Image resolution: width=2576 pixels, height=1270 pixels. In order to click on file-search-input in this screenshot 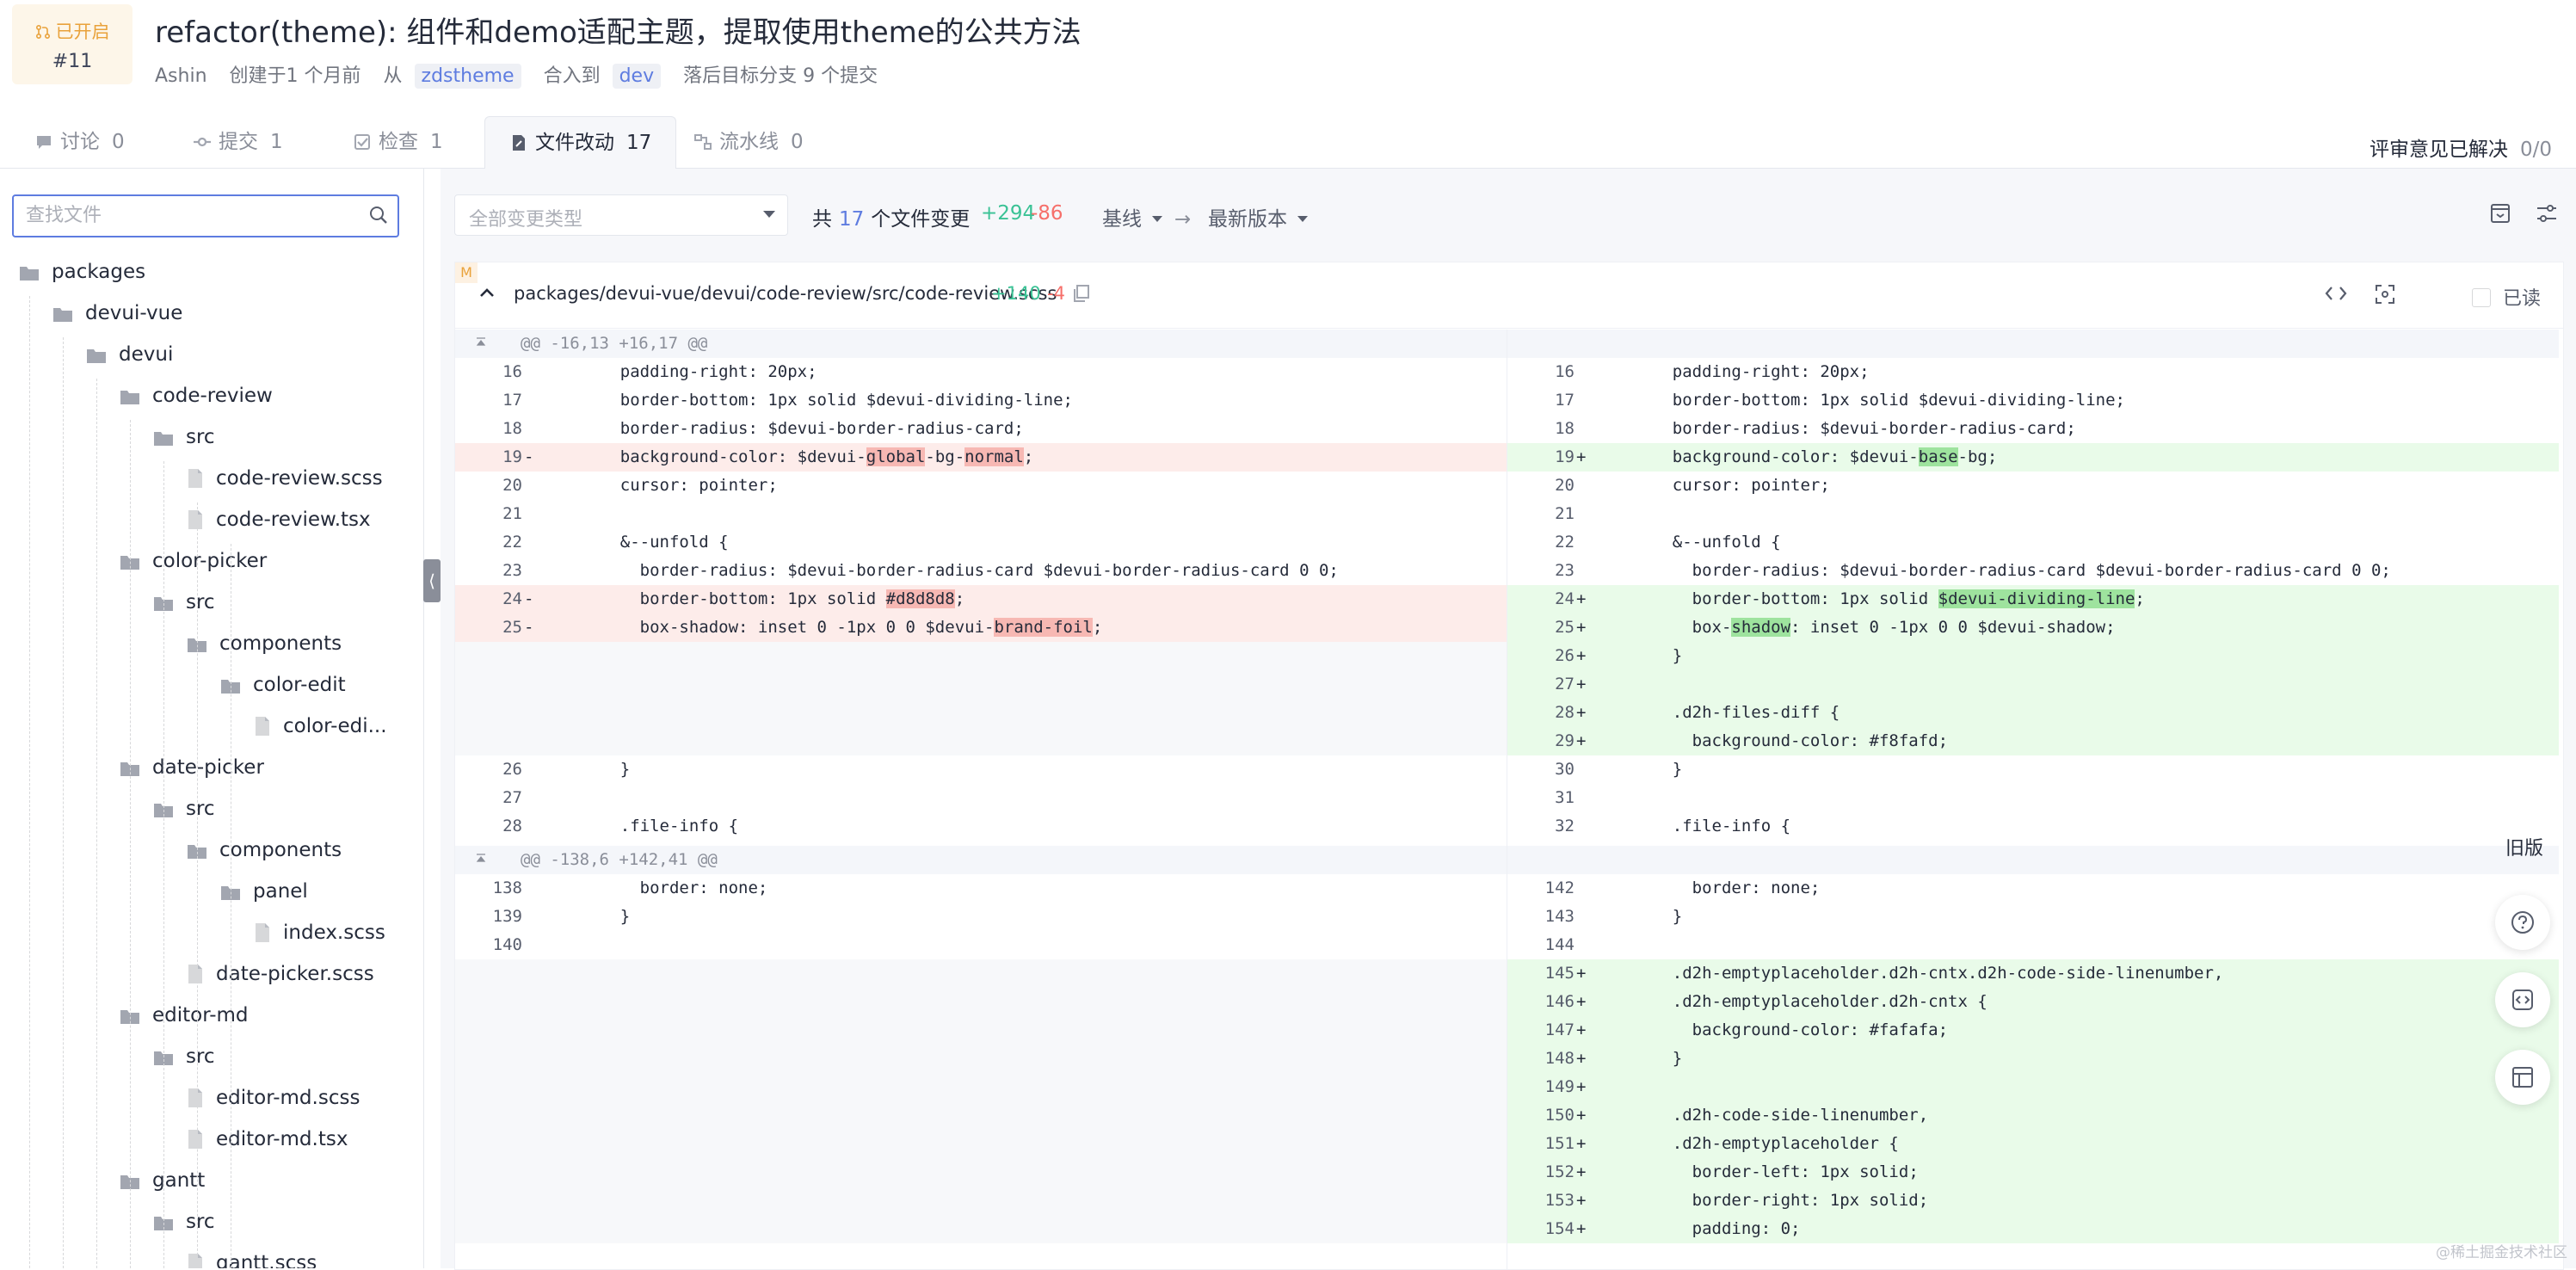, I will do `click(189, 215)`.